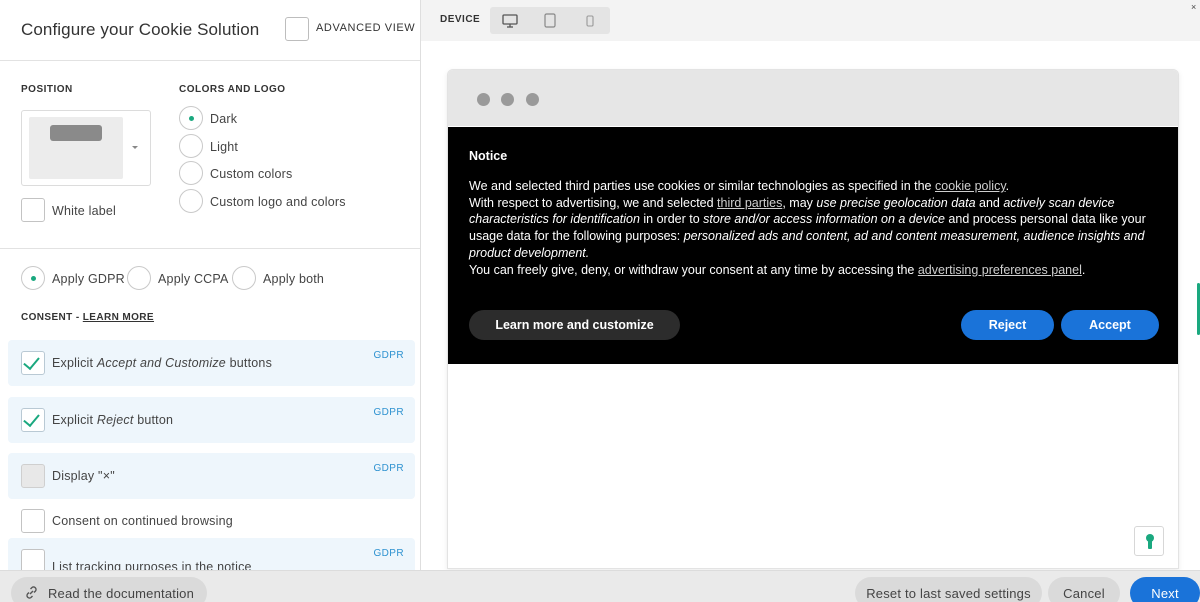 Image resolution: width=1200 pixels, height=602 pixels. I want to click on color-radio-custom-logo, so click(191, 201).